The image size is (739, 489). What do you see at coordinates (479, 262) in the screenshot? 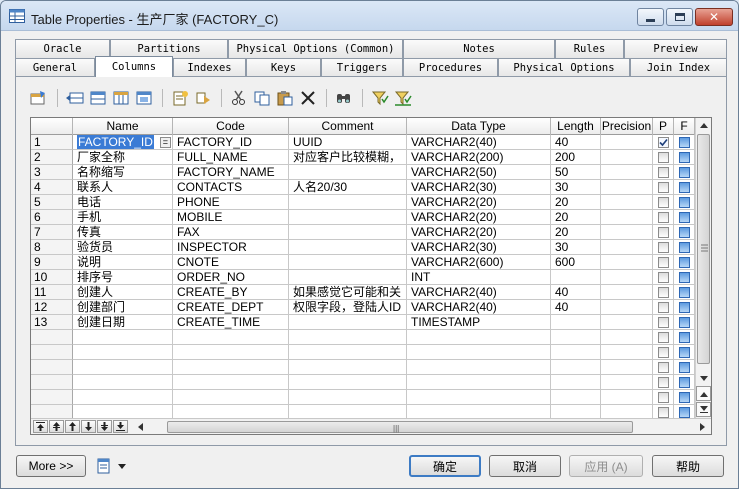
I see `cell-type: VARCHAR2(600)` at bounding box center [479, 262].